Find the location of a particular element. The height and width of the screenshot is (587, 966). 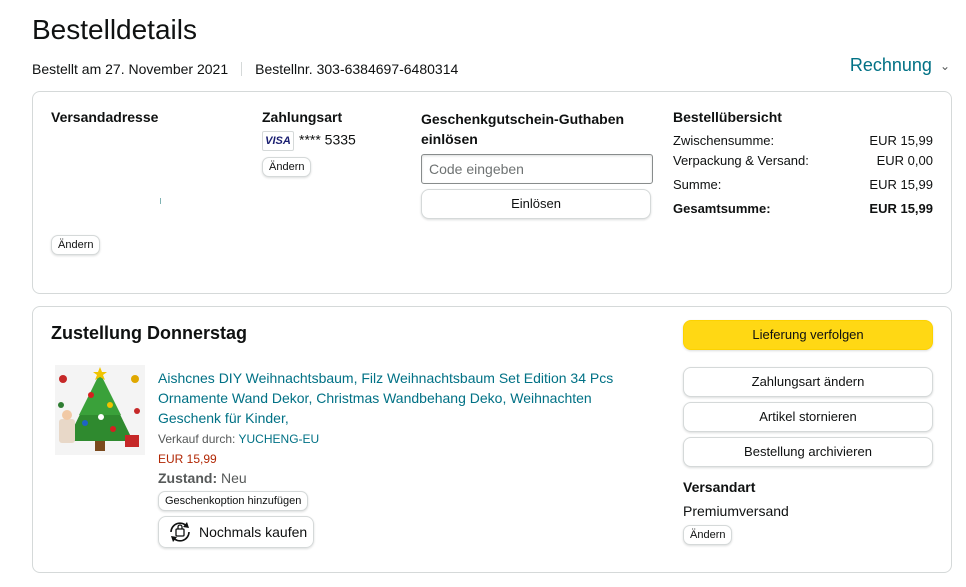

buy-again-icon is located at coordinates (180, 532).